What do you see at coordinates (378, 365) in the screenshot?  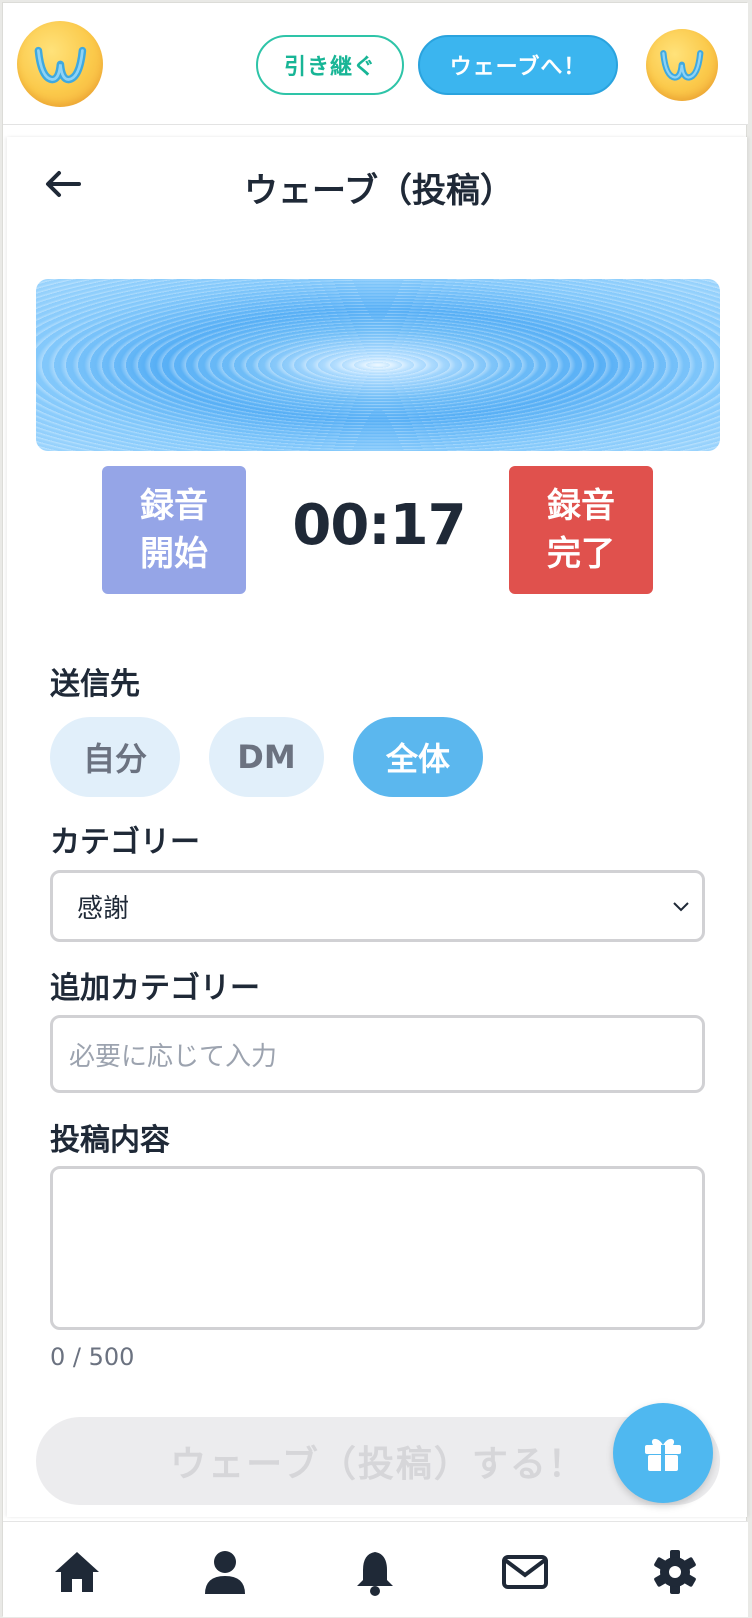 I see `wave-visualizer` at bounding box center [378, 365].